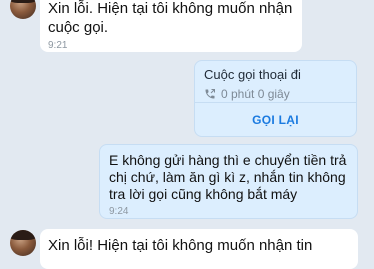 The width and height of the screenshot is (374, 269). I want to click on outgoing-call-icon, so click(210, 94).